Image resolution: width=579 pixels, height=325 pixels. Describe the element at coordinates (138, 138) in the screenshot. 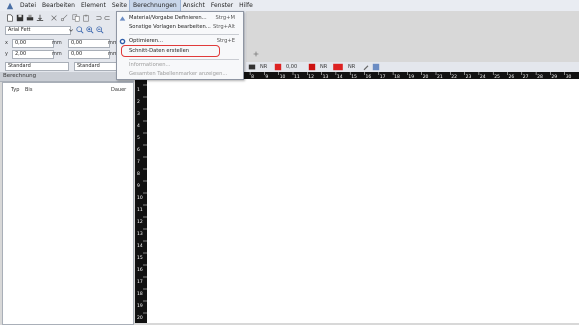

I see `ruler-tick-label: 5` at that location.